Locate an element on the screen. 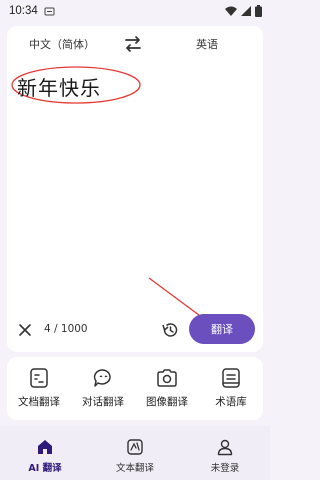 This screenshot has height=480, width=320. signal-icon is located at coordinates (246, 11).